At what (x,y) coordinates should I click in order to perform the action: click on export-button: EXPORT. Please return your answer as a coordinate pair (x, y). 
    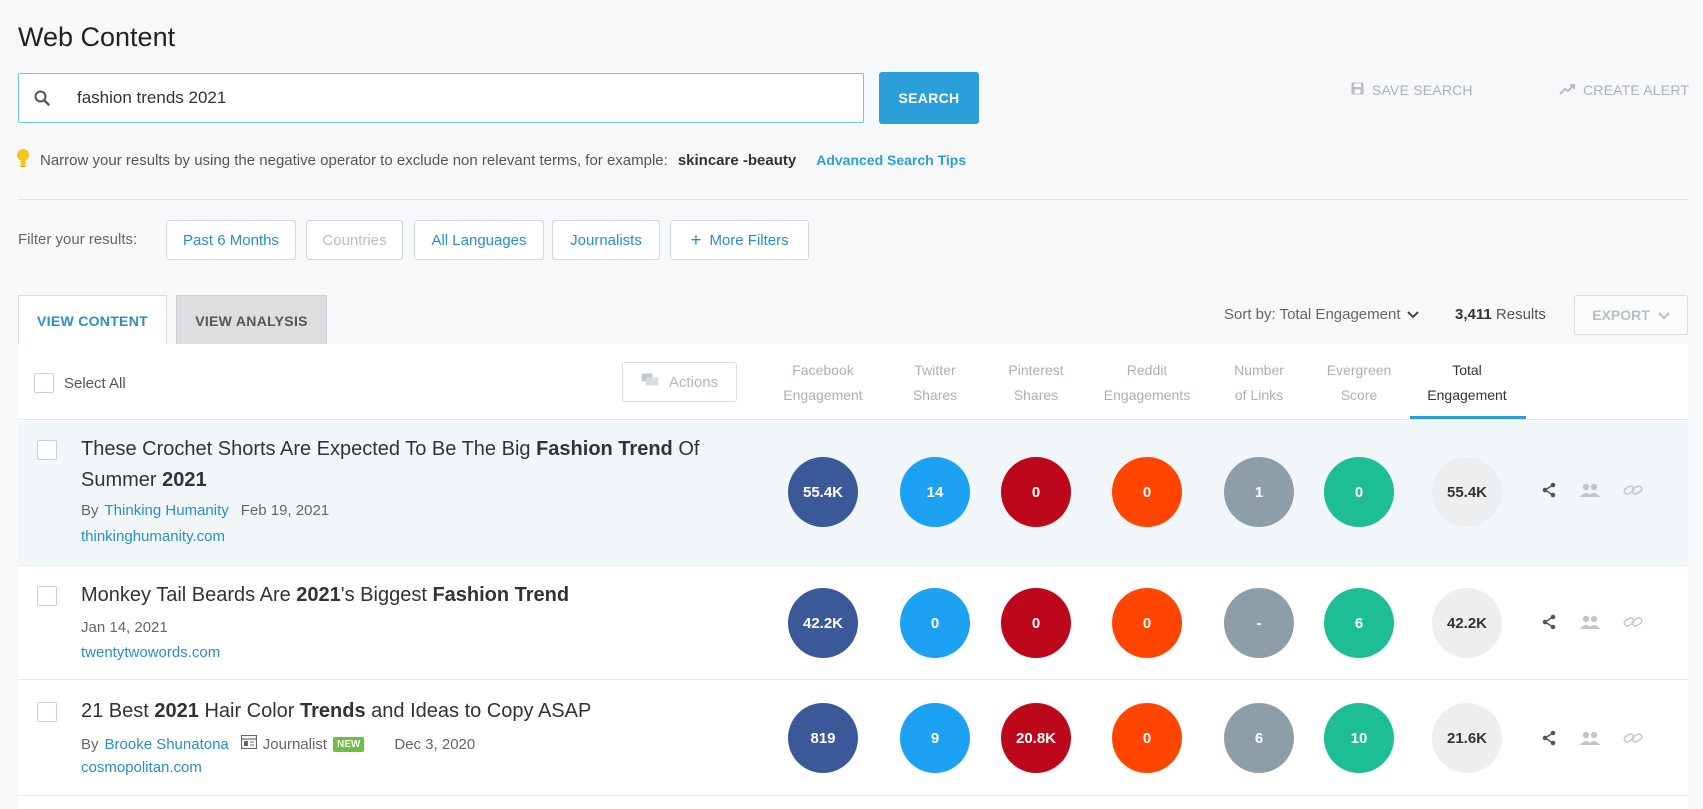
    Looking at the image, I should click on (1631, 315).